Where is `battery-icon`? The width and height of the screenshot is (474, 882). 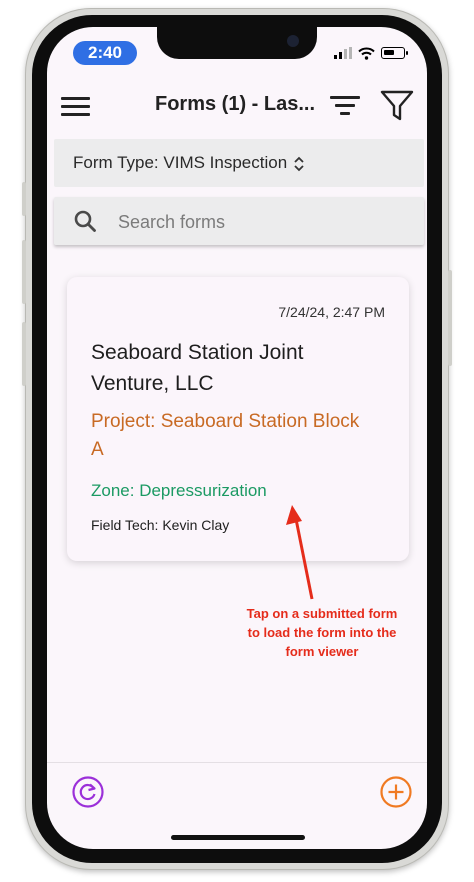
battery-icon is located at coordinates (394, 53).